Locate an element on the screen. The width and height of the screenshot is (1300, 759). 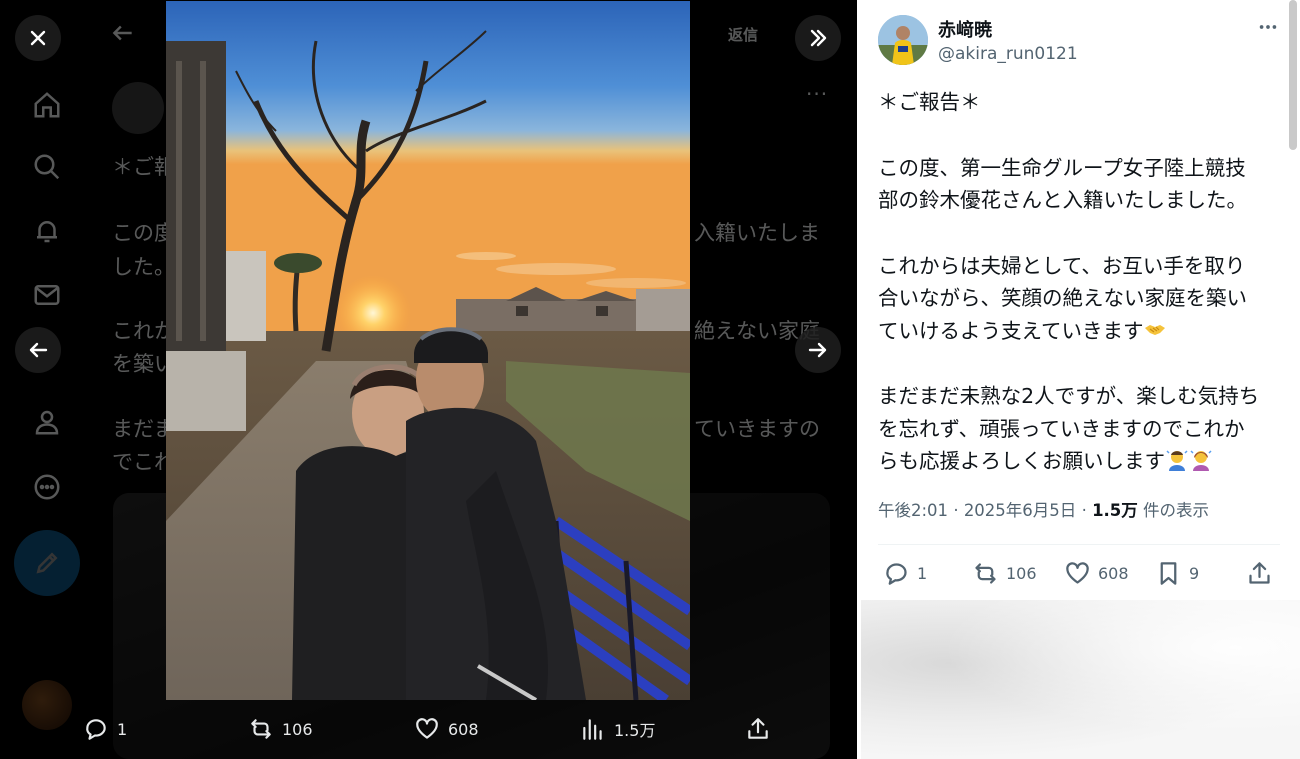
viewer-share-button is located at coordinates (758, 729).